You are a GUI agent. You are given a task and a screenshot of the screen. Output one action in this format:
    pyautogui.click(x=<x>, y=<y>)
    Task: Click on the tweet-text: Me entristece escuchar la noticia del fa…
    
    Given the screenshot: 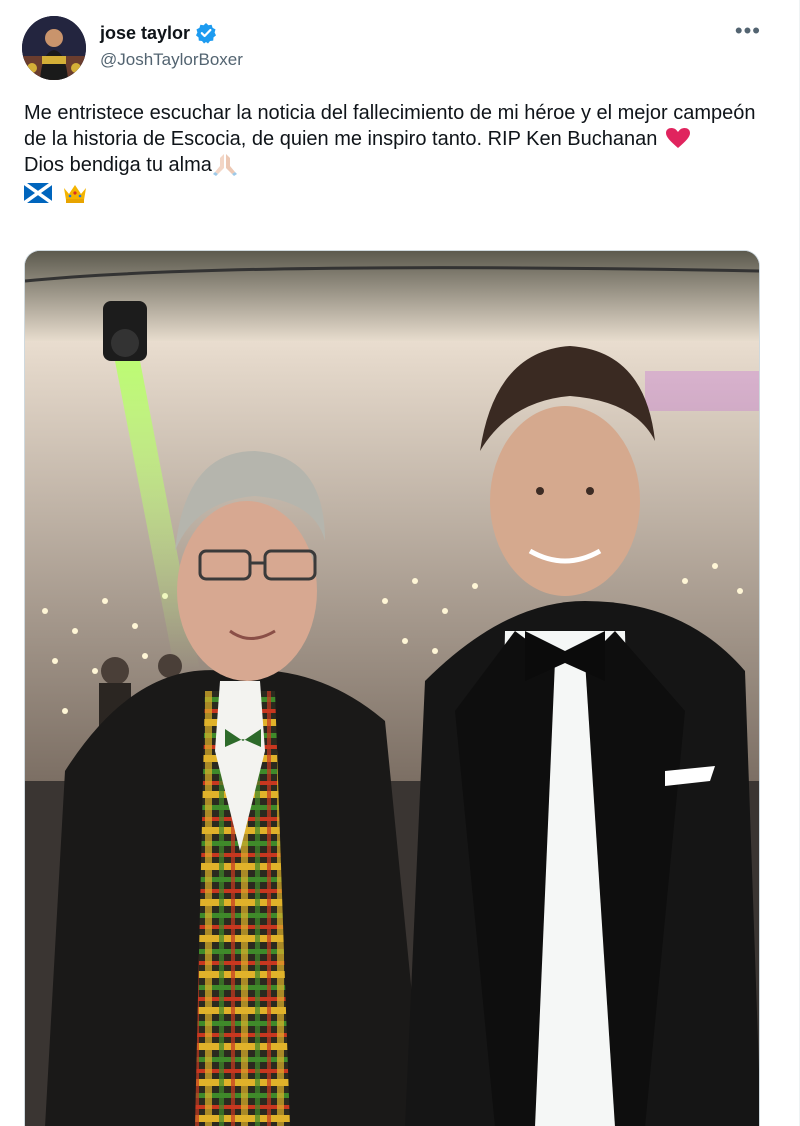 What is the action you would take?
    pyautogui.click(x=395, y=153)
    